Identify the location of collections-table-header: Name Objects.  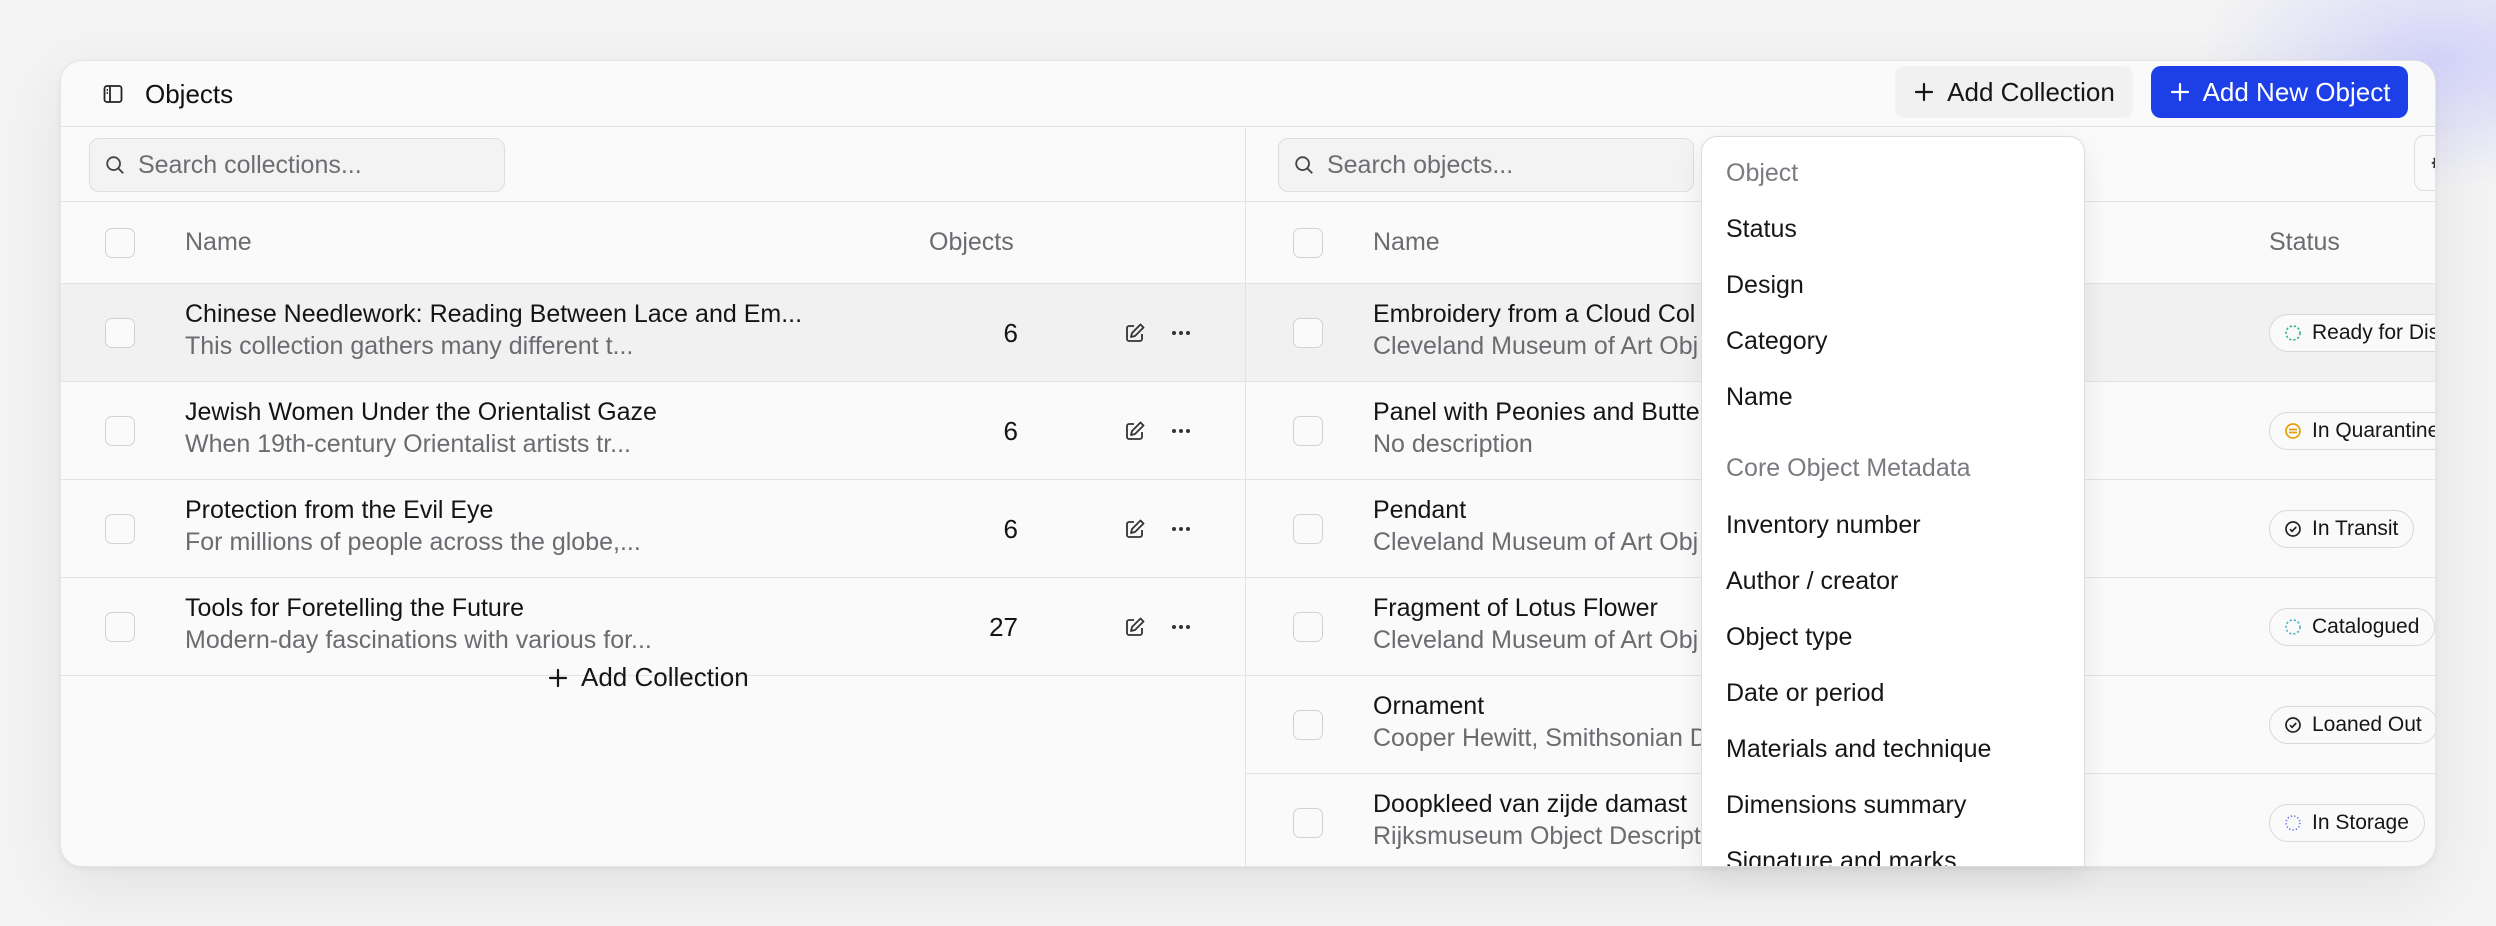
(653, 243).